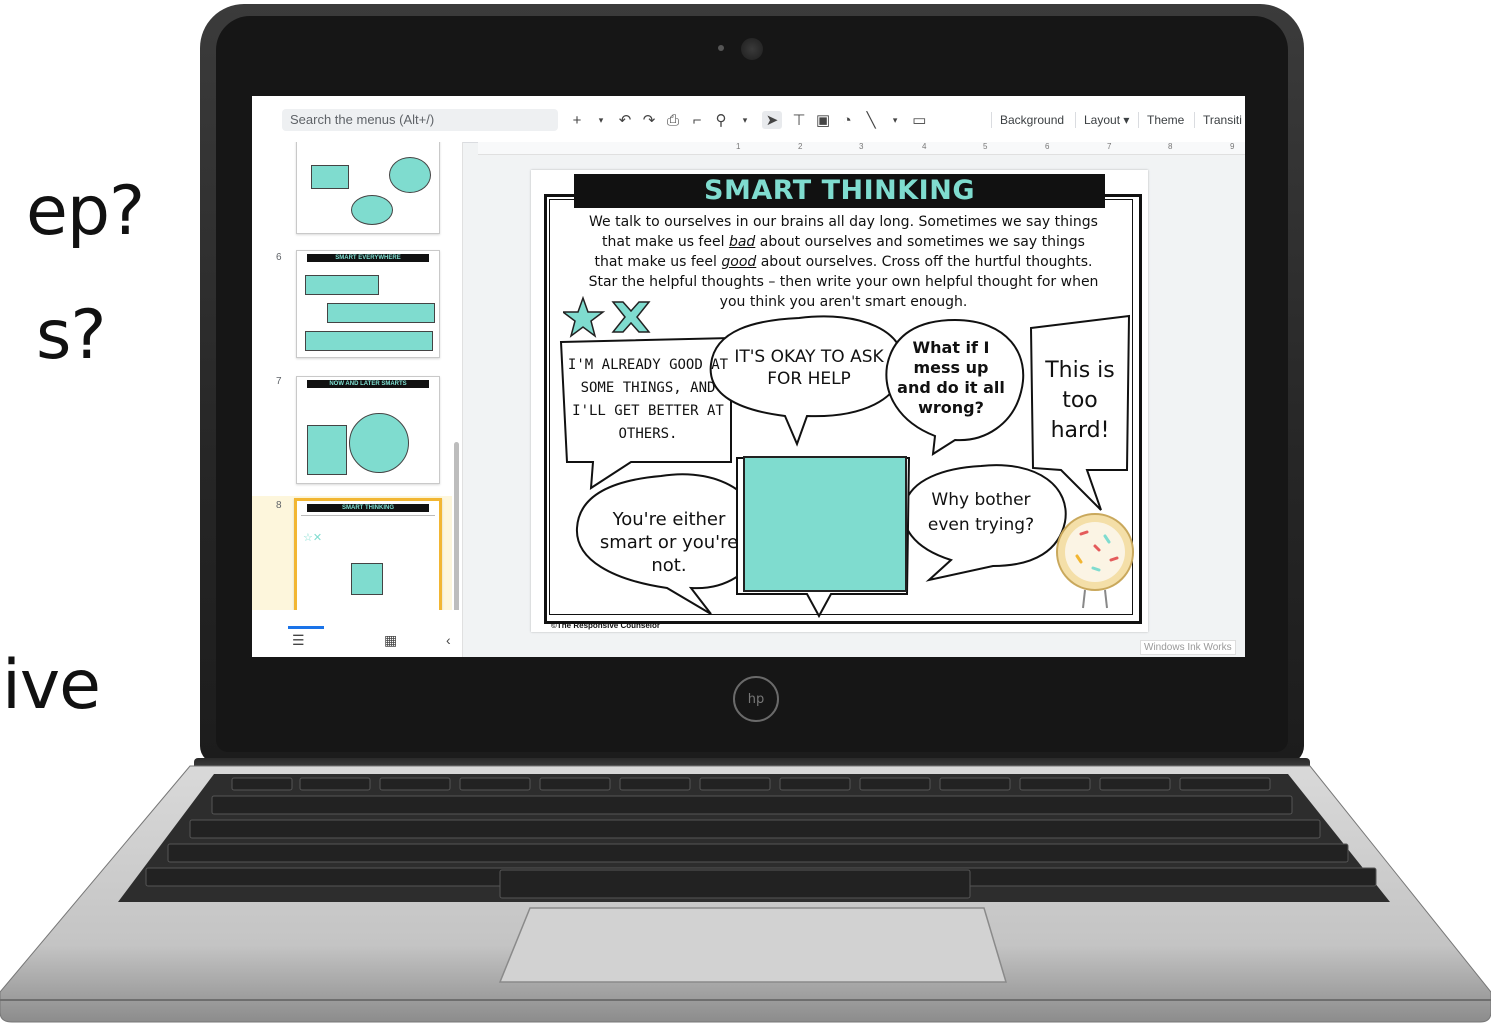 The height and width of the screenshot is (1024, 1491). What do you see at coordinates (368, 430) in the screenshot?
I see `slide-thumbnail: NOW AND LATER SMARTS` at bounding box center [368, 430].